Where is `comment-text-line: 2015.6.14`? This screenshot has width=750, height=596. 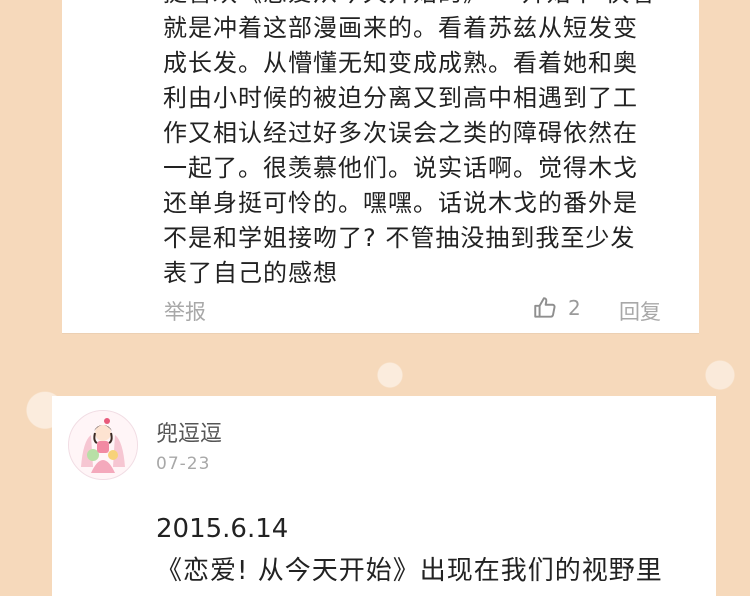
comment-text-line: 2015.6.14 is located at coordinates (222, 529).